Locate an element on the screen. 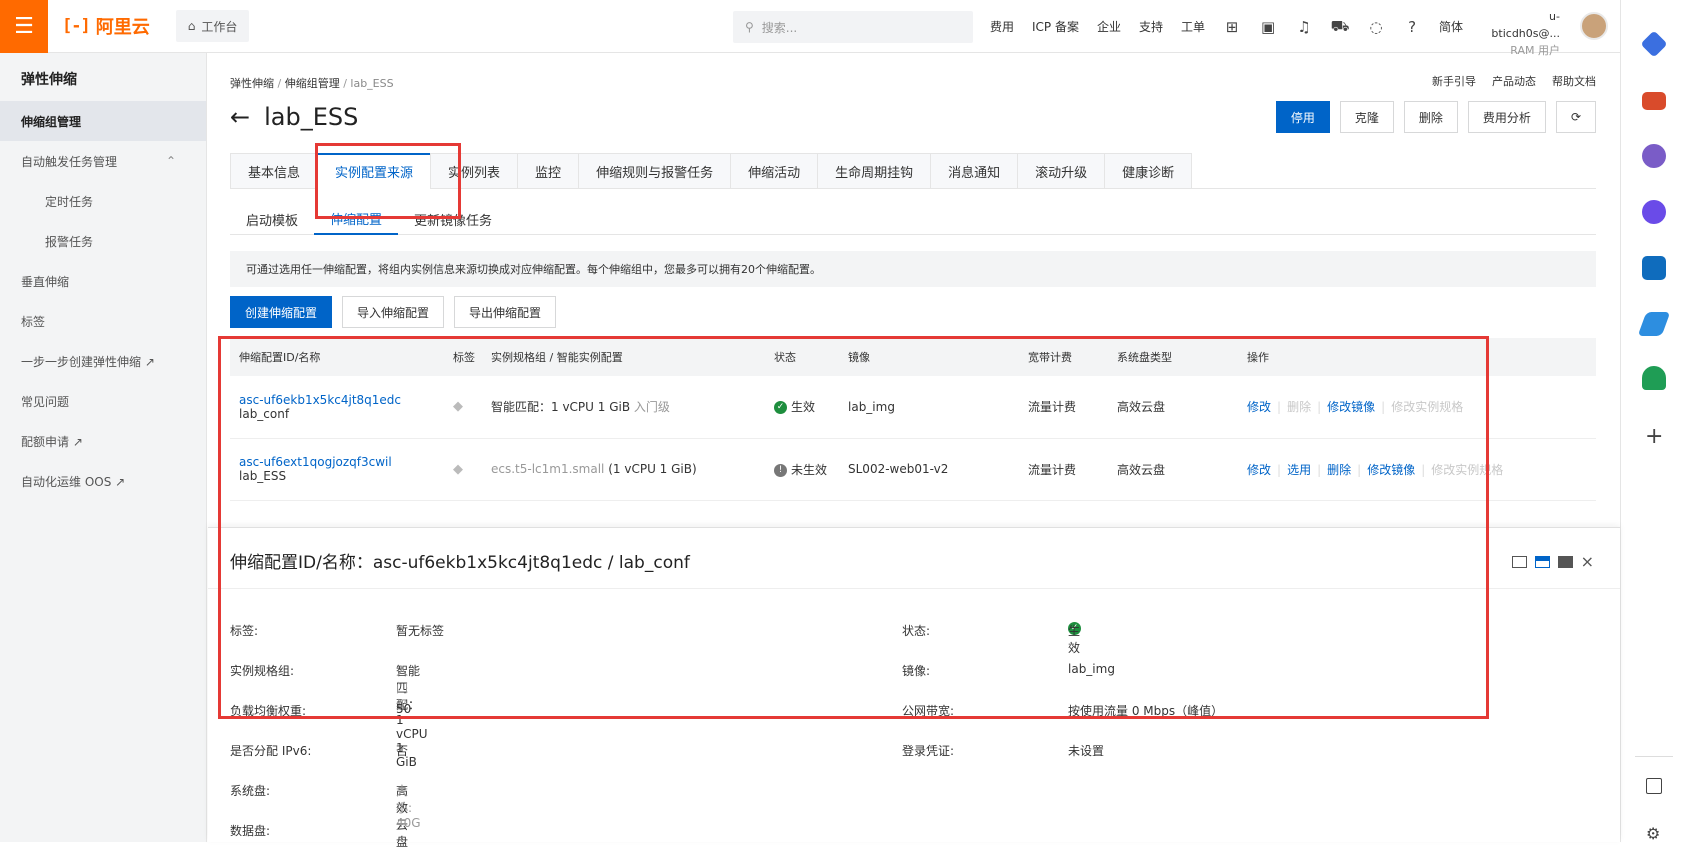 The height and width of the screenshot is (850, 1686). config-id-link: asc-uf6ext1qogjozqf3cwil is located at coordinates (341, 462).